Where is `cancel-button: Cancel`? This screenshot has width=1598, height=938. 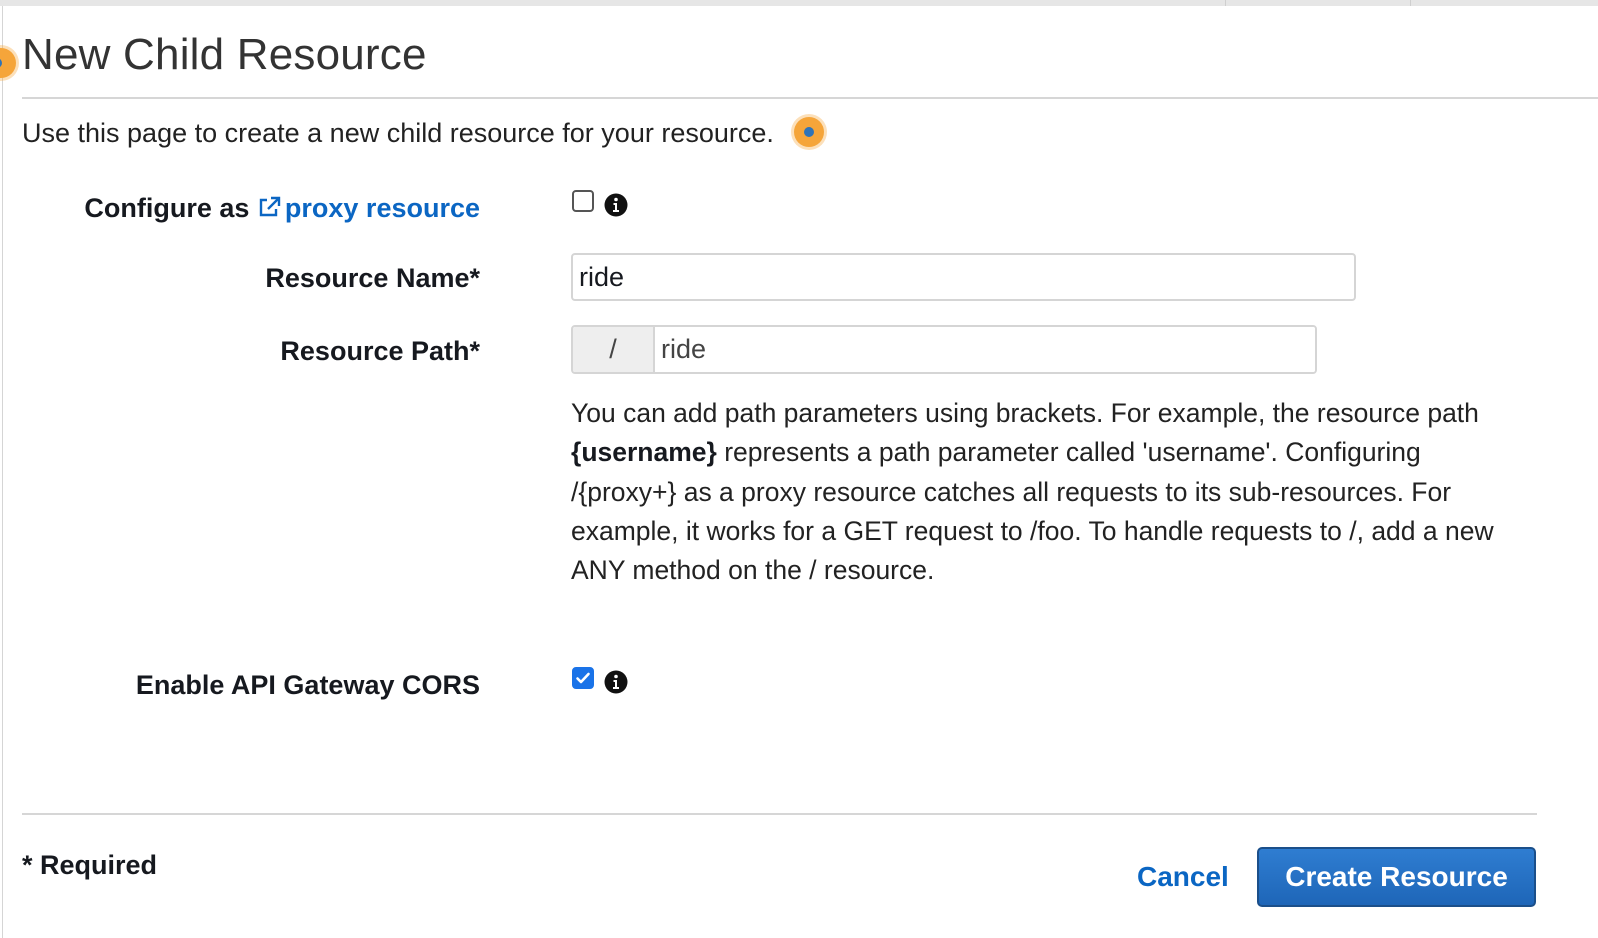
cancel-button: Cancel is located at coordinates (1183, 877).